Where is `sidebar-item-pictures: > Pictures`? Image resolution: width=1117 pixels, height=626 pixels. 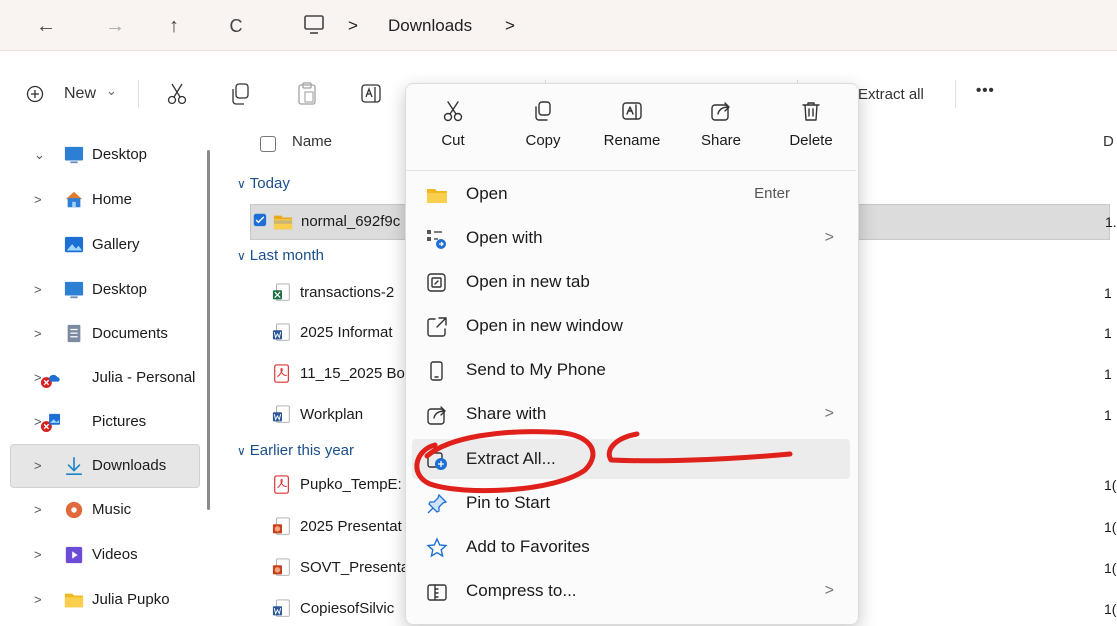
sidebar-item-pictures: > Pictures is located at coordinates (104, 422).